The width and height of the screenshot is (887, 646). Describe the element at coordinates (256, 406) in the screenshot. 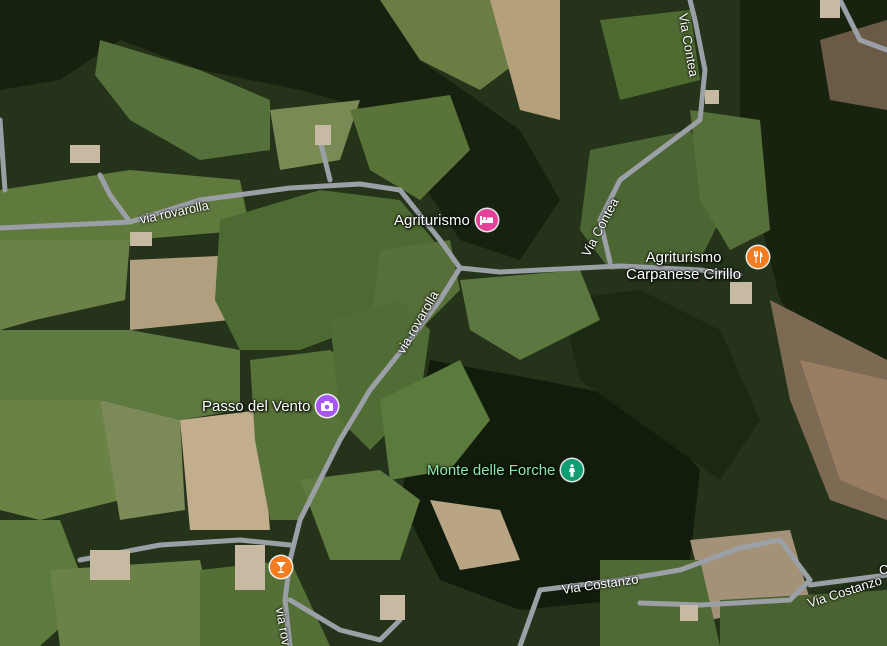

I see `poi-label: Passo del Vento` at that location.